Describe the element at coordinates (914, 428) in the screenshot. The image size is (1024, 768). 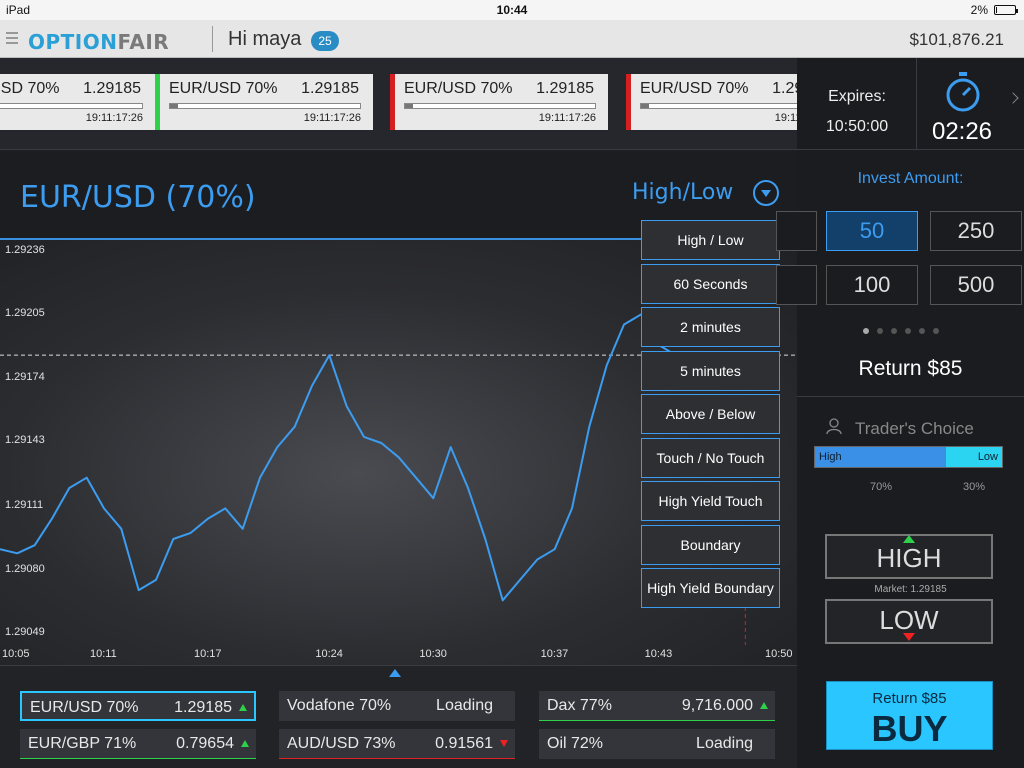
I see `traders-choice-label: Trader's Choice` at that location.